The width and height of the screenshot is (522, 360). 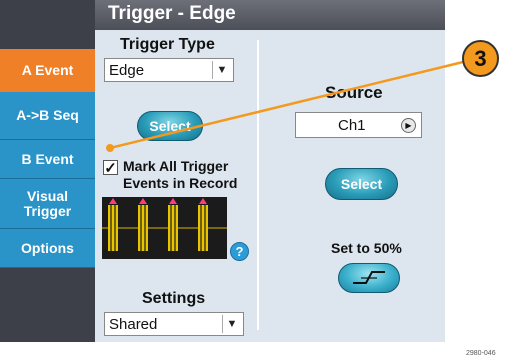 What do you see at coordinates (481, 353) in the screenshot?
I see `figure-code: 2980-046` at bounding box center [481, 353].